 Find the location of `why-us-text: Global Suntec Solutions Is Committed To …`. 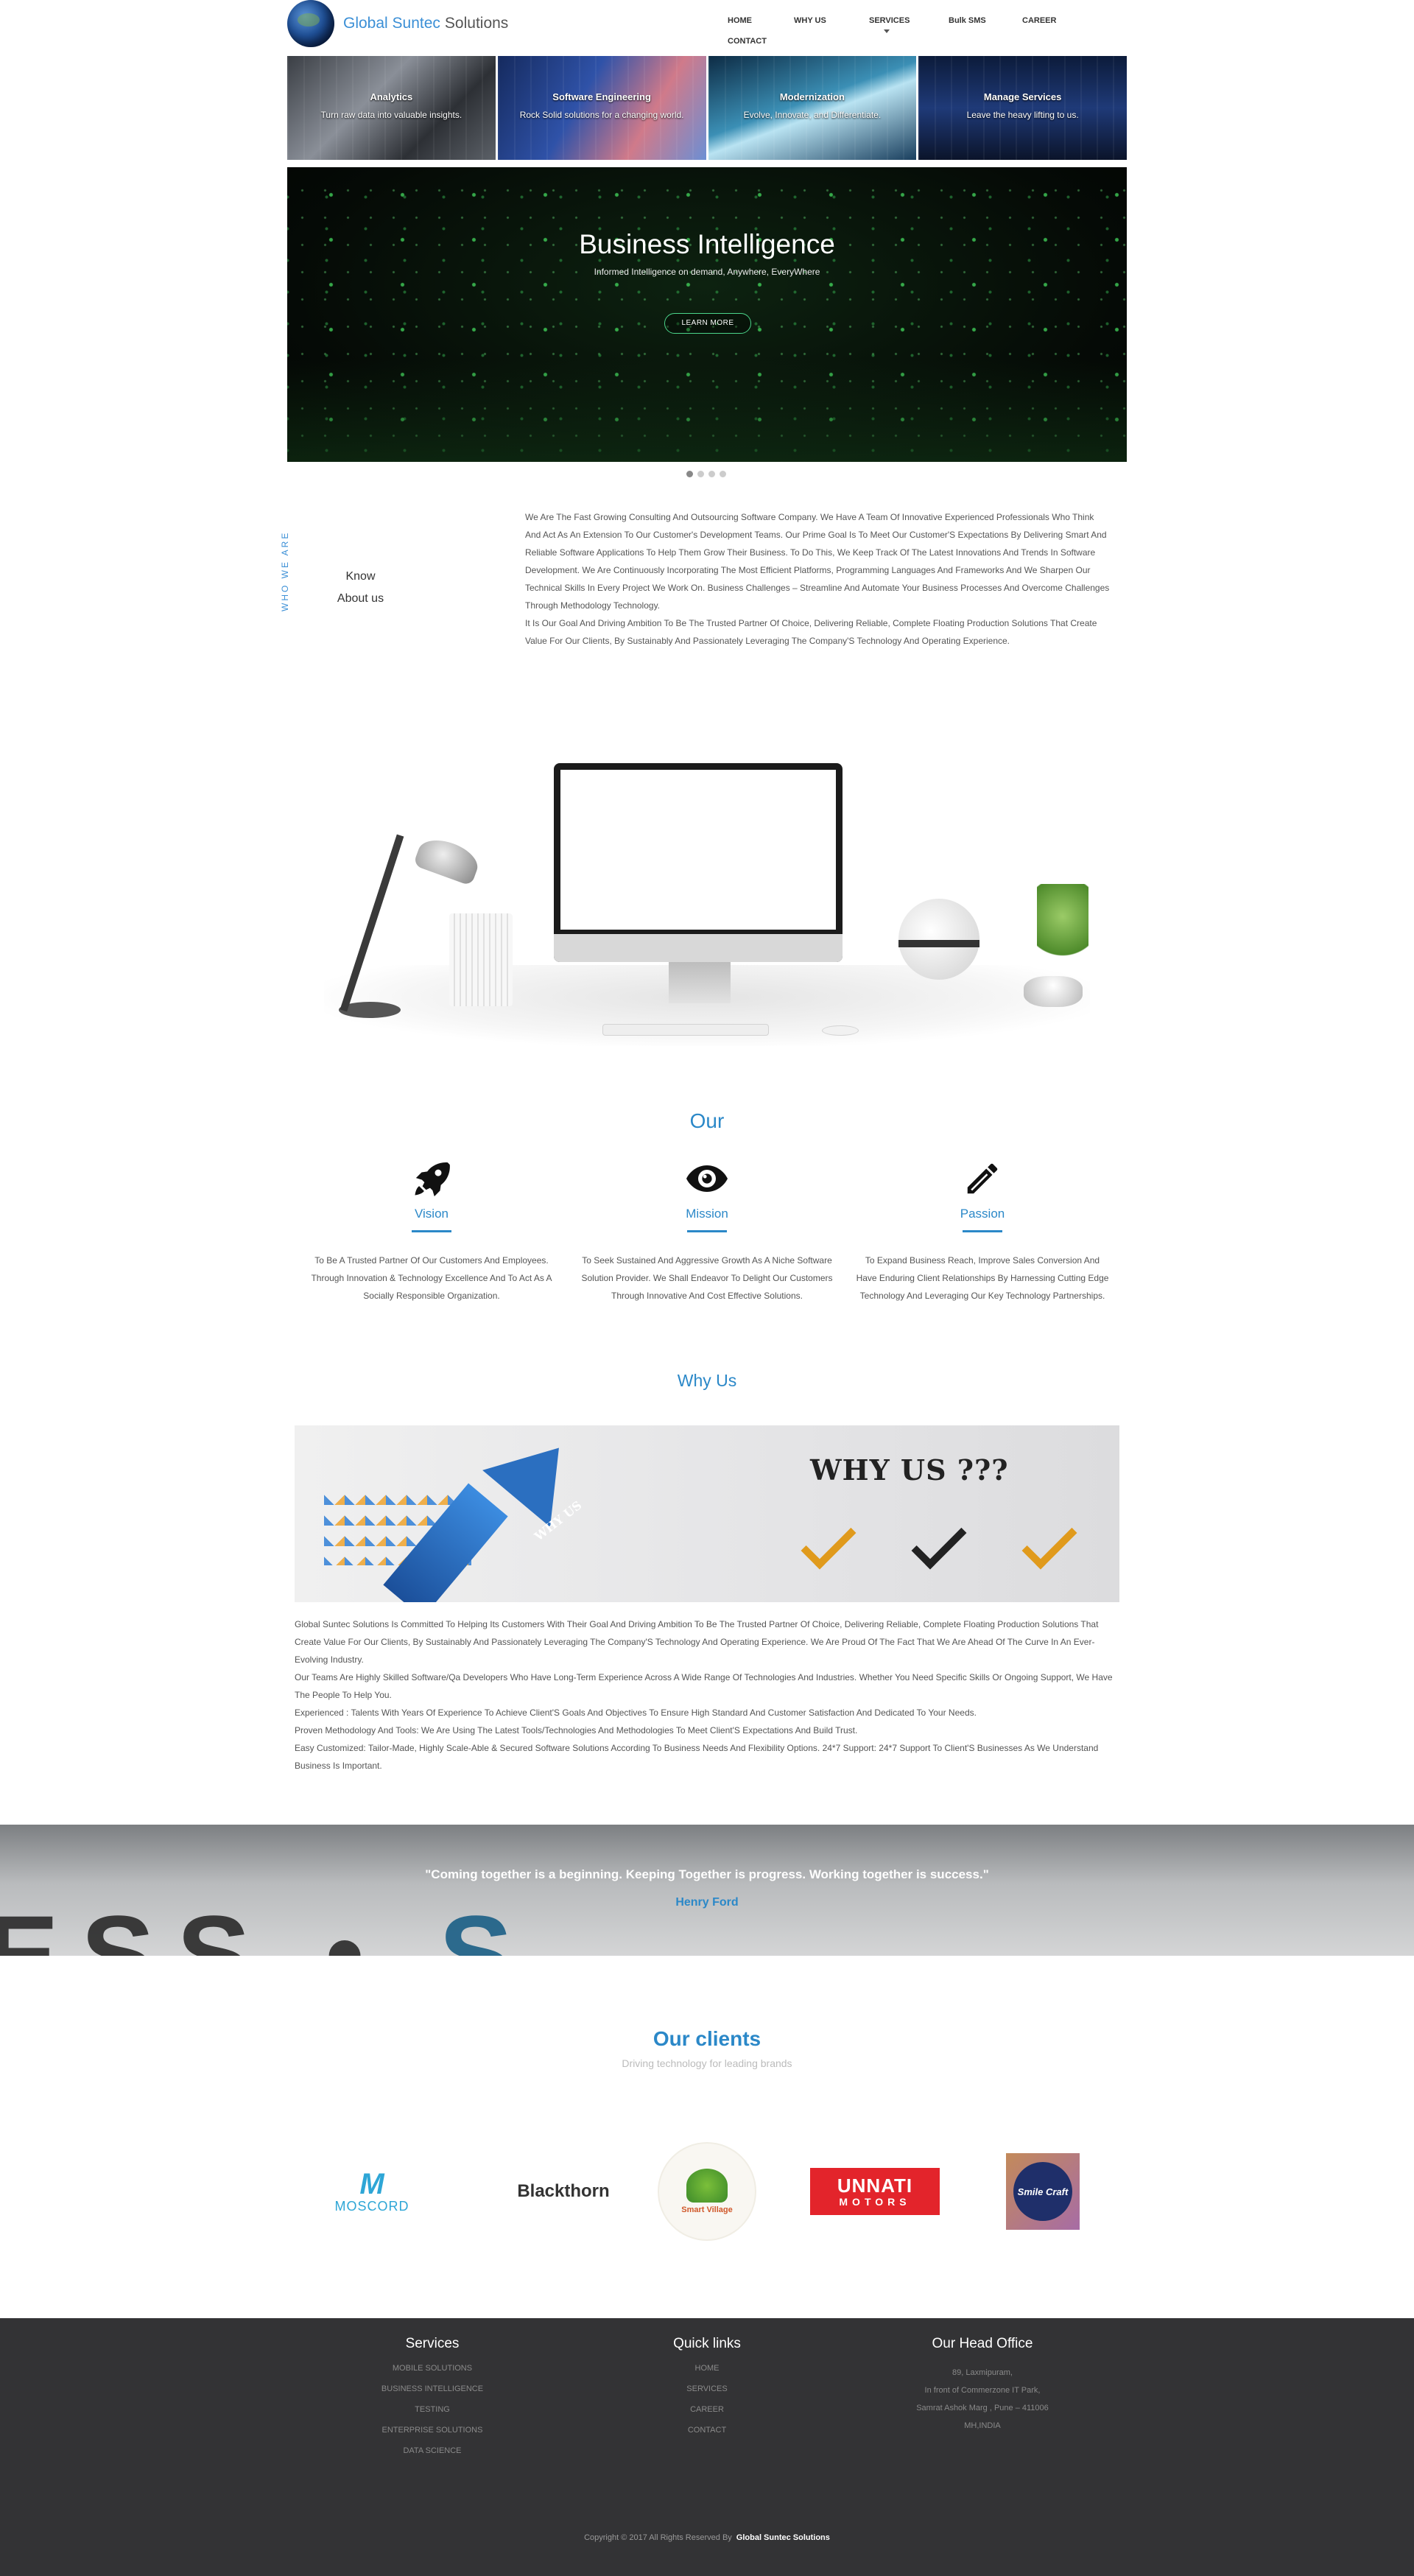

why-us-text: Global Suntec Solutions Is Committed To … is located at coordinates (707, 1695).